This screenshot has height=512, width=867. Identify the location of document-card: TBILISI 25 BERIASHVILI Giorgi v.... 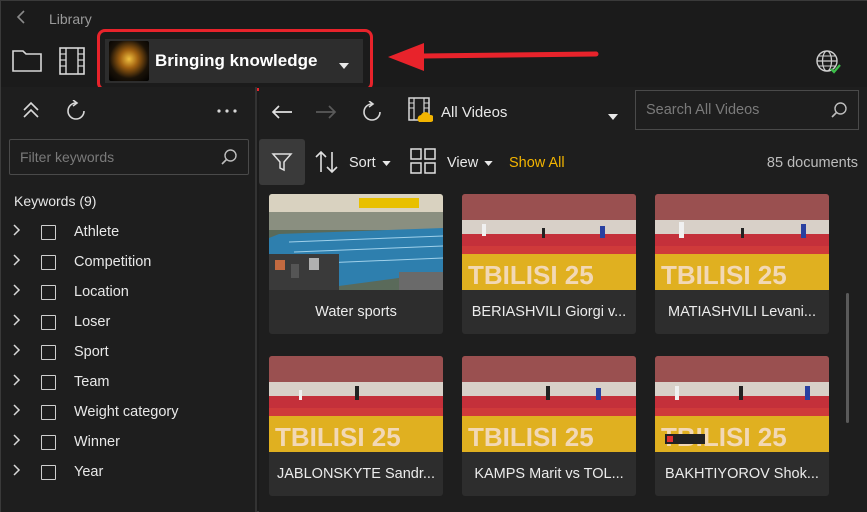
(549, 264).